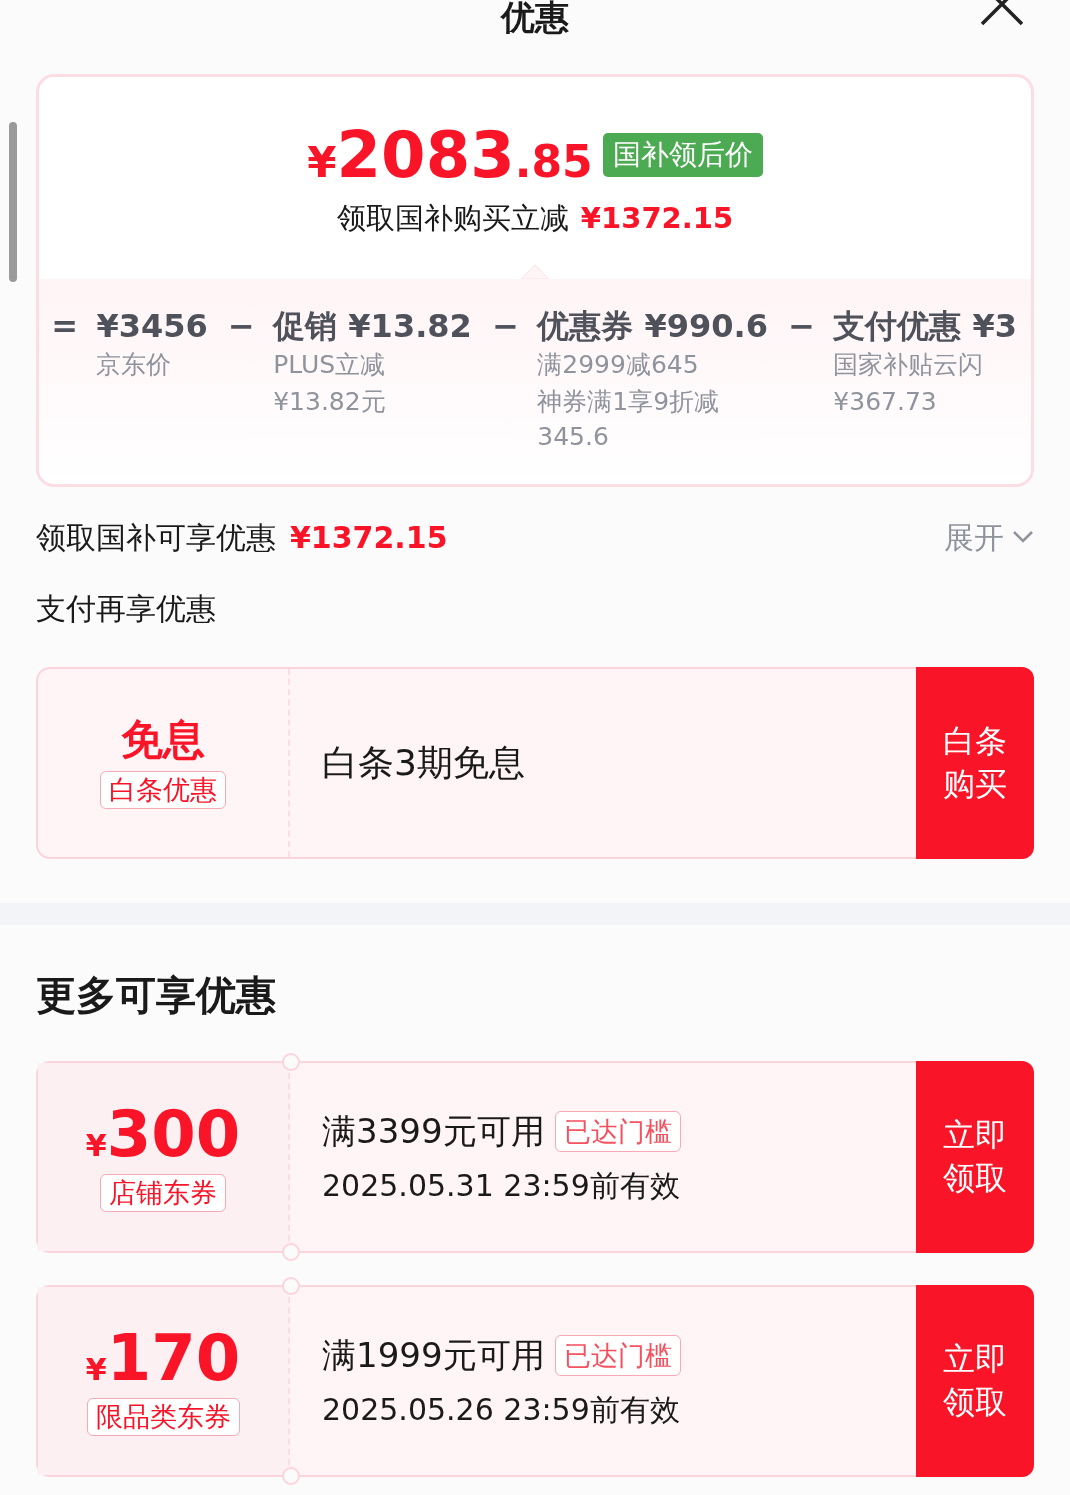 This screenshot has width=1070, height=1495. Describe the element at coordinates (657, 218) in the screenshot. I see `discount-amount: ¥1372.15` at that location.